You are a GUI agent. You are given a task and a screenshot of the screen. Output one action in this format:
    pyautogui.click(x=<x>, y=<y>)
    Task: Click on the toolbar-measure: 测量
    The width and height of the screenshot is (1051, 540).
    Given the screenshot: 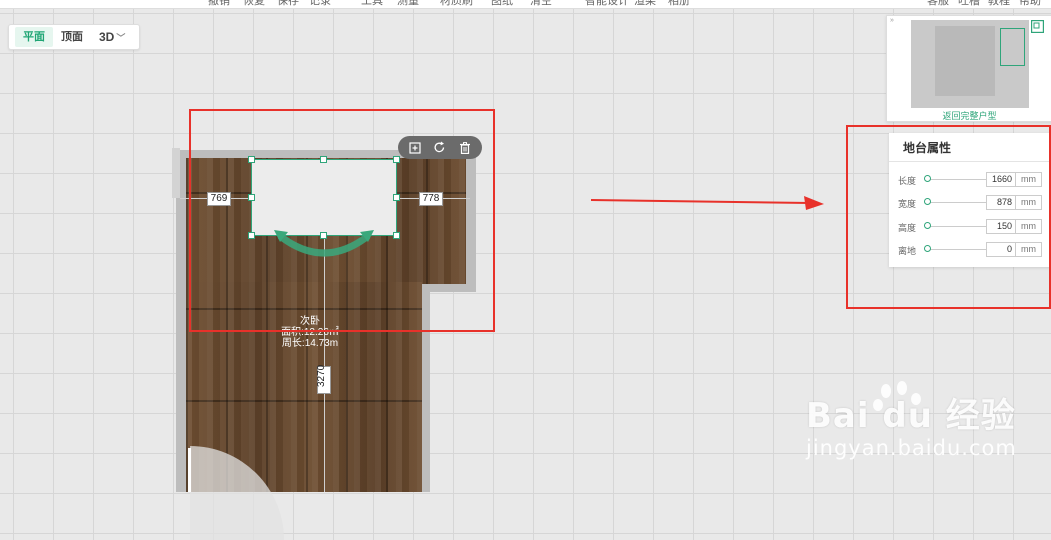 What is the action you would take?
    pyautogui.click(x=408, y=4)
    